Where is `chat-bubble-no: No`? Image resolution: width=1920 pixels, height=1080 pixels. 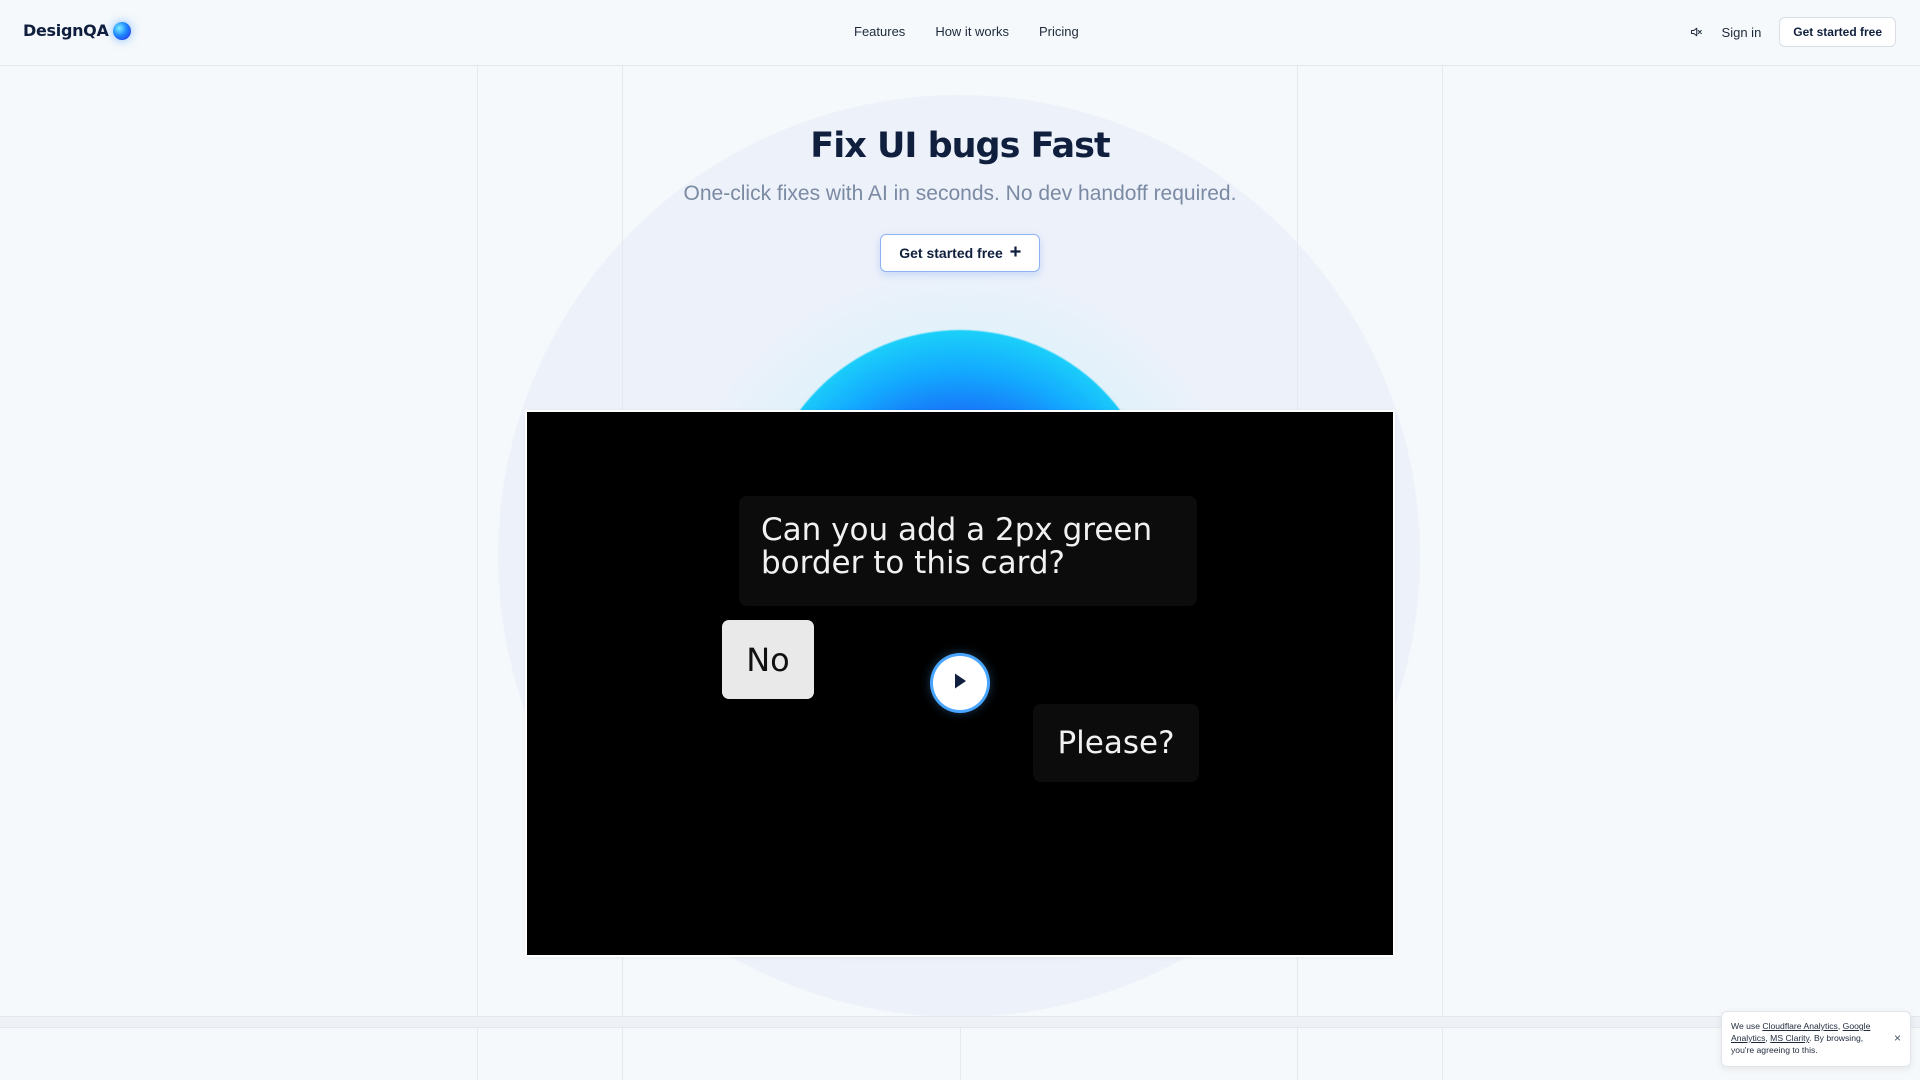 chat-bubble-no: No is located at coordinates (768, 659).